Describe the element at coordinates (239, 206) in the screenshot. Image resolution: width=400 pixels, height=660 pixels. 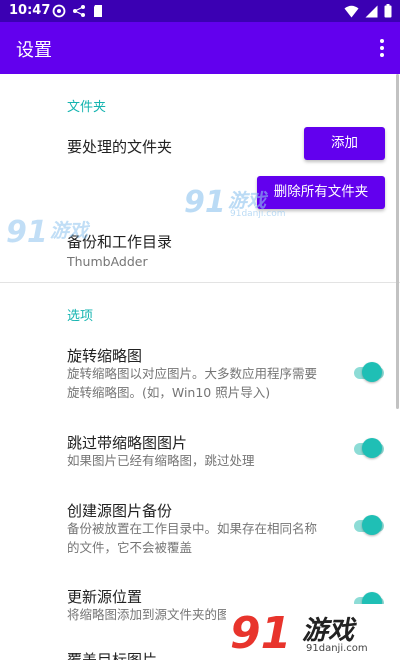
I see `watermark-logo-center: 91 游戏 91danji.com` at that location.